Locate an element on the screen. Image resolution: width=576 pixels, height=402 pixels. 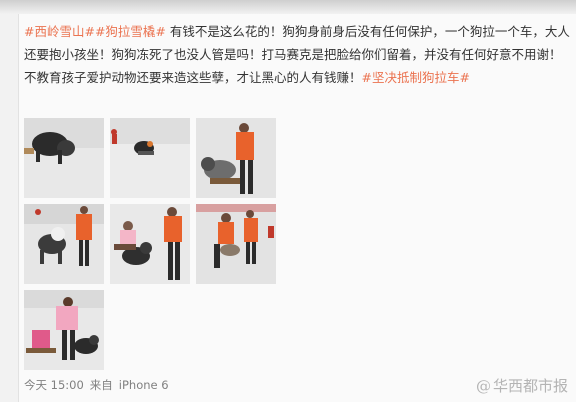
hashtag-boycott-dog-cart: #坚决抵制狗拉车# is located at coordinates (416, 77).